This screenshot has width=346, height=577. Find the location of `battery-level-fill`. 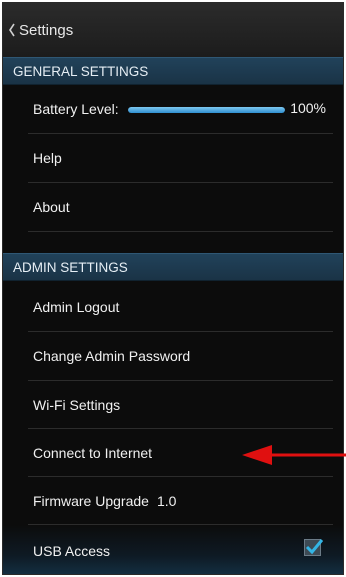

battery-level-fill is located at coordinates (206, 110).